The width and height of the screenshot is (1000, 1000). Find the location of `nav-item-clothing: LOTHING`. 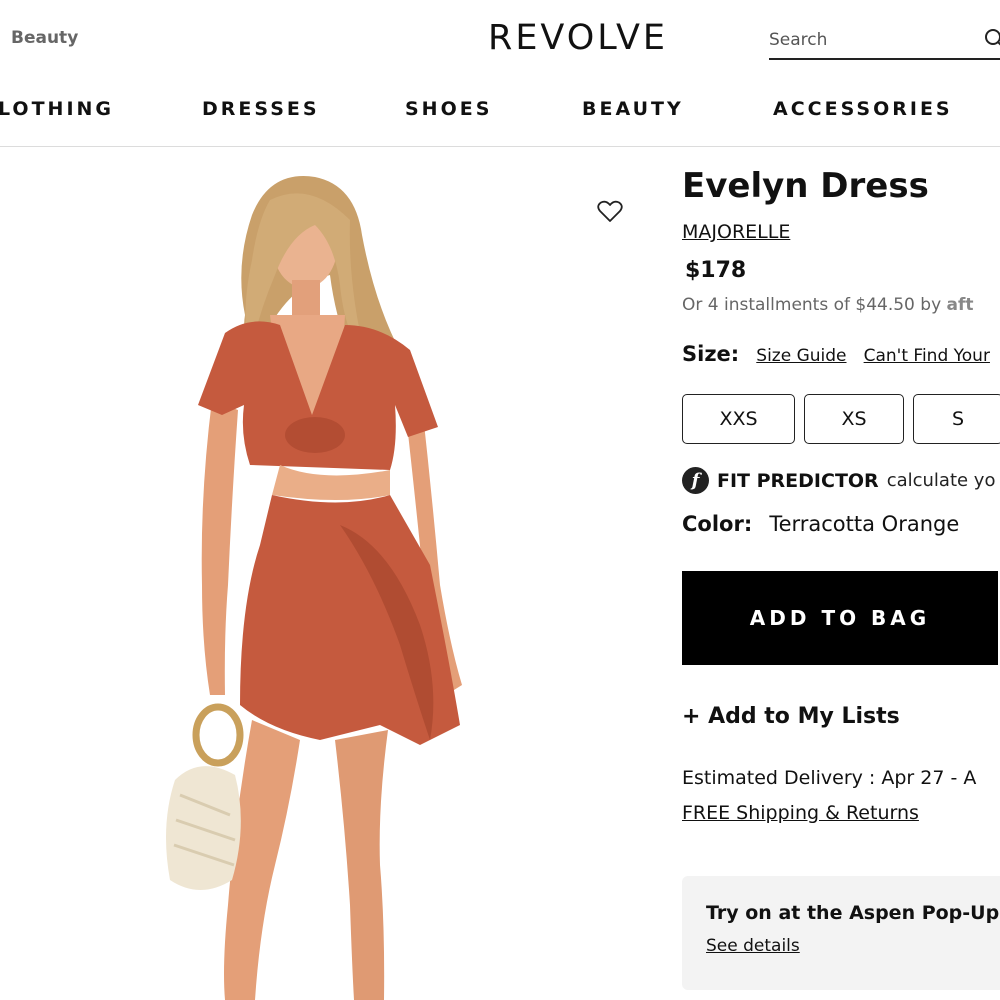

nav-item-clothing: LOTHING is located at coordinates (57, 109).